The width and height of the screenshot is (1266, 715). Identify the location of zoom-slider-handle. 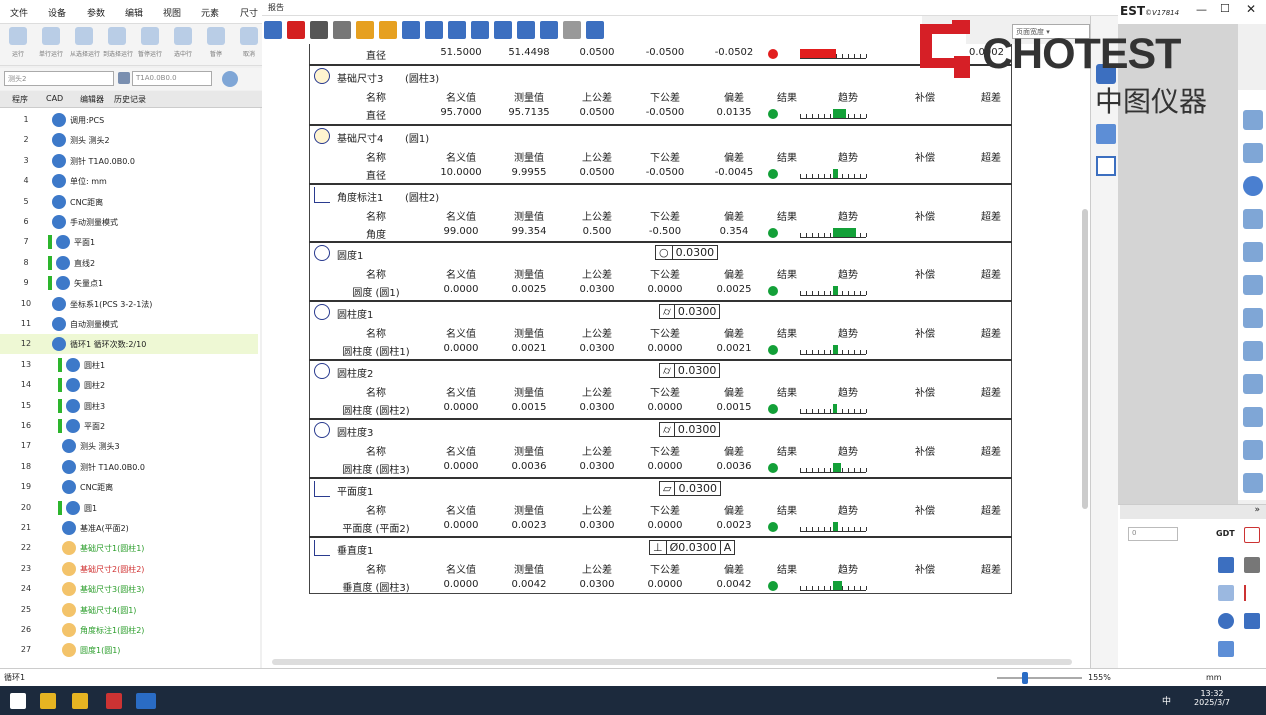
(1025, 678).